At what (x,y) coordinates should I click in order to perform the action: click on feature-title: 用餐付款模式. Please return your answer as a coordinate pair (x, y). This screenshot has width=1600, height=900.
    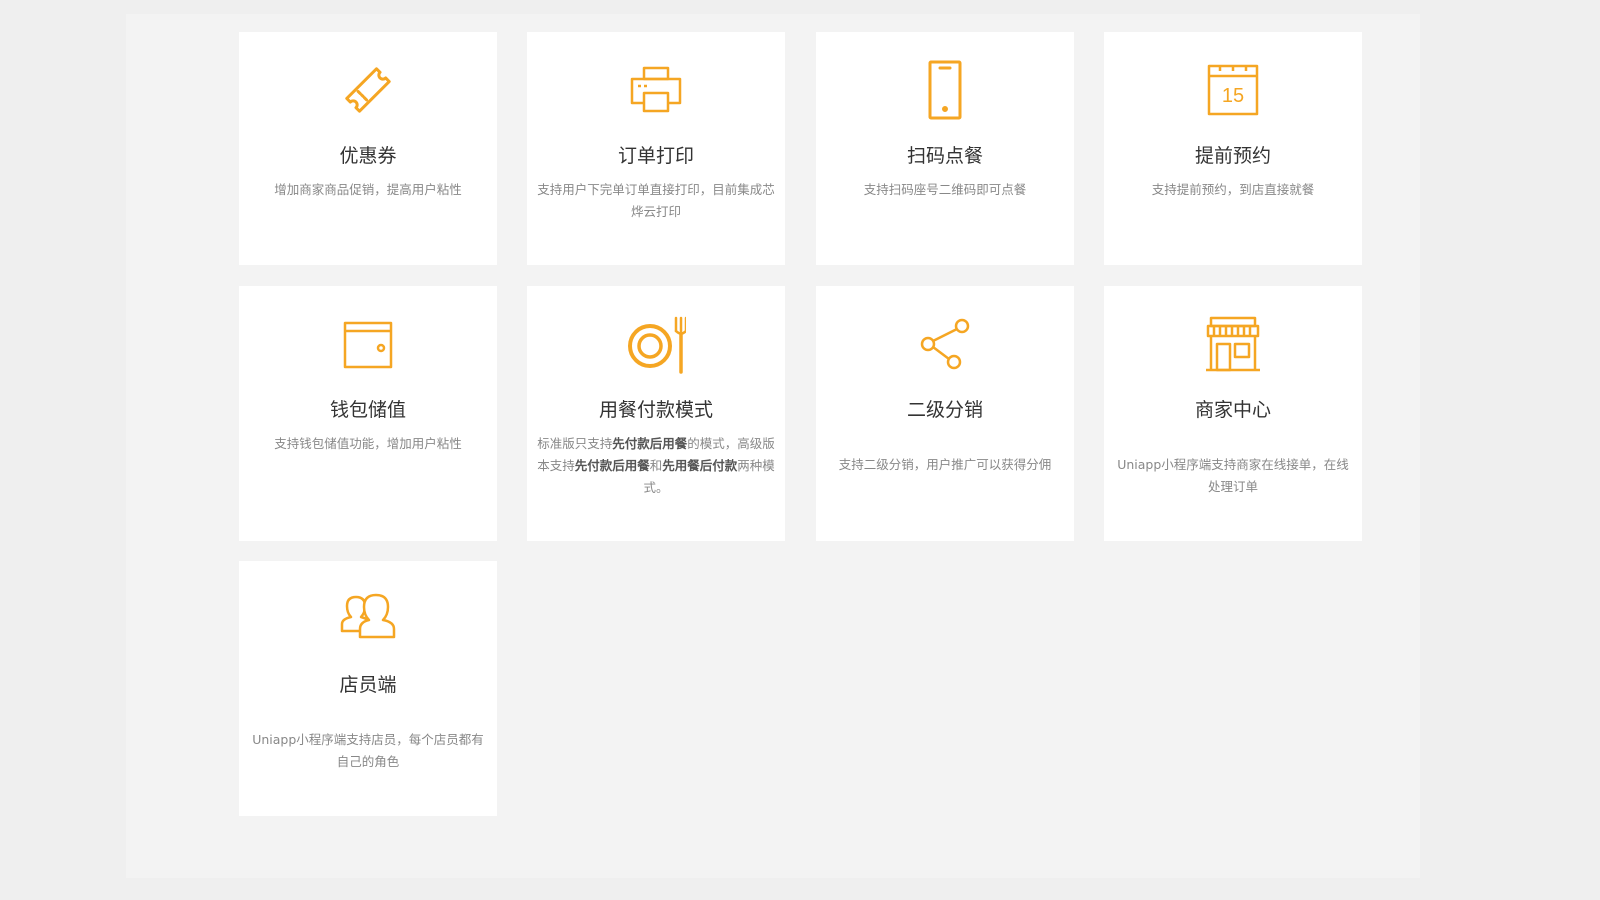
    Looking at the image, I should click on (655, 410).